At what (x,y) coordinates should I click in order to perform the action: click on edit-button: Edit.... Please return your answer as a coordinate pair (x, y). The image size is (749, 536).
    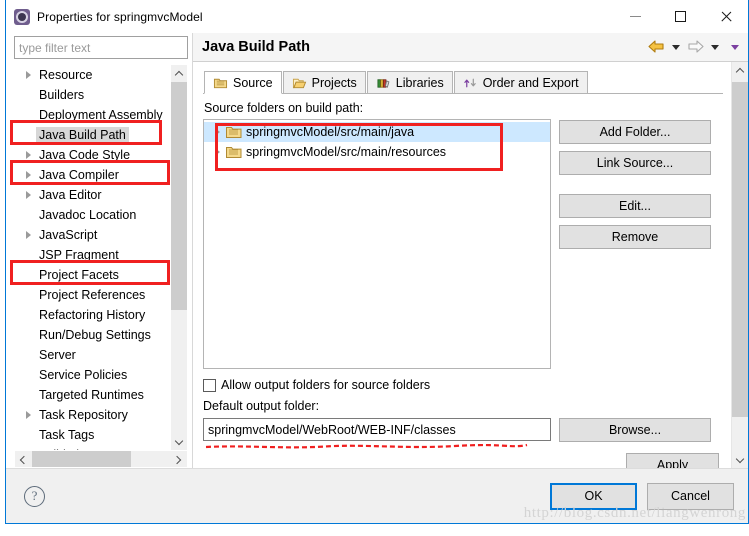
    Looking at the image, I should click on (635, 206).